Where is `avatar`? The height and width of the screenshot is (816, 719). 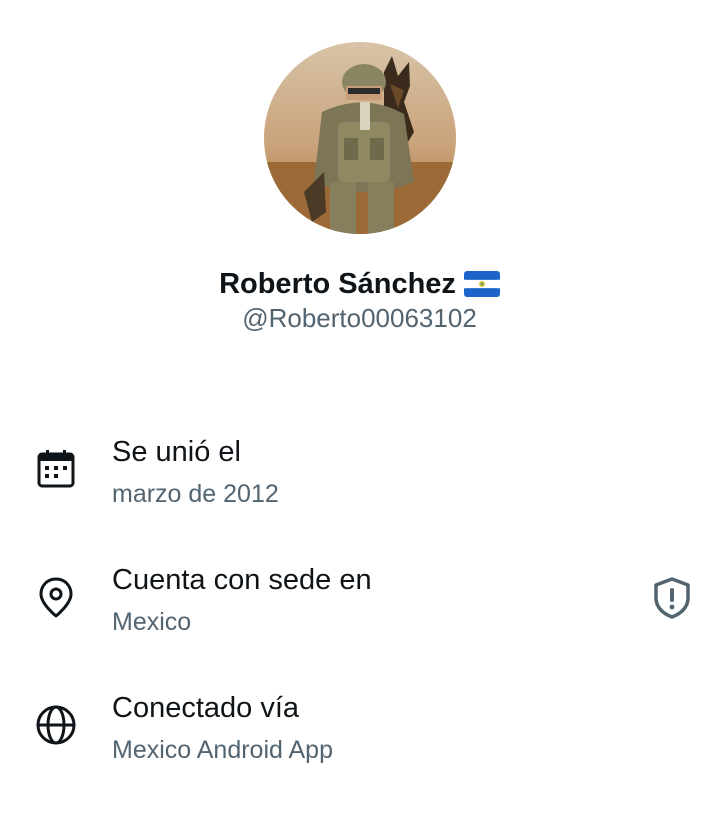 avatar is located at coordinates (360, 138).